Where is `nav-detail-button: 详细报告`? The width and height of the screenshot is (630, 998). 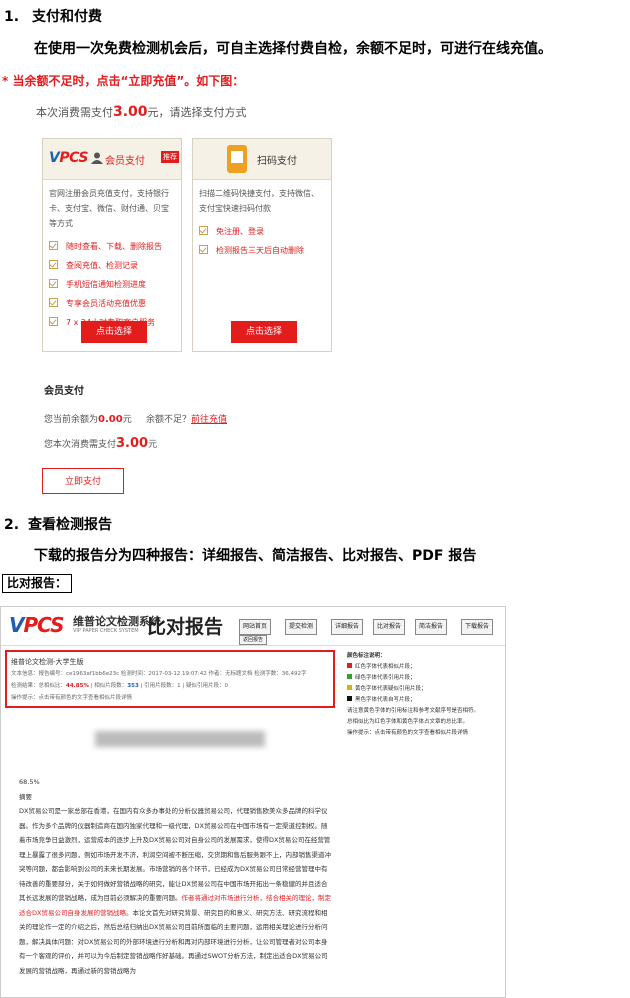
nav-detail-button: 详细报告 is located at coordinates (347, 627).